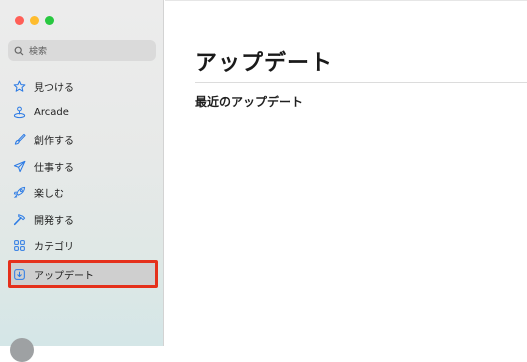 Image resolution: width=527 pixels, height=362 pixels. What do you see at coordinates (54, 168) in the screenshot?
I see `sidebar-item-label: 仕事する` at bounding box center [54, 168].